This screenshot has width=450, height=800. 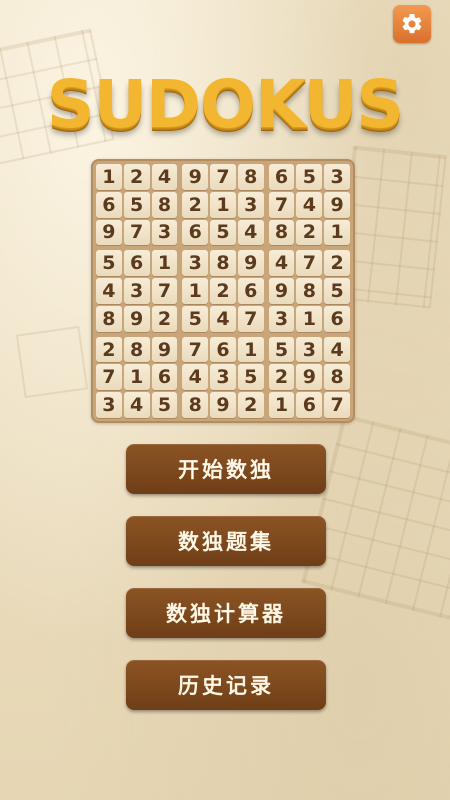 I want to click on sudoku-solver-label: 数独计算器, so click(x=226, y=614).